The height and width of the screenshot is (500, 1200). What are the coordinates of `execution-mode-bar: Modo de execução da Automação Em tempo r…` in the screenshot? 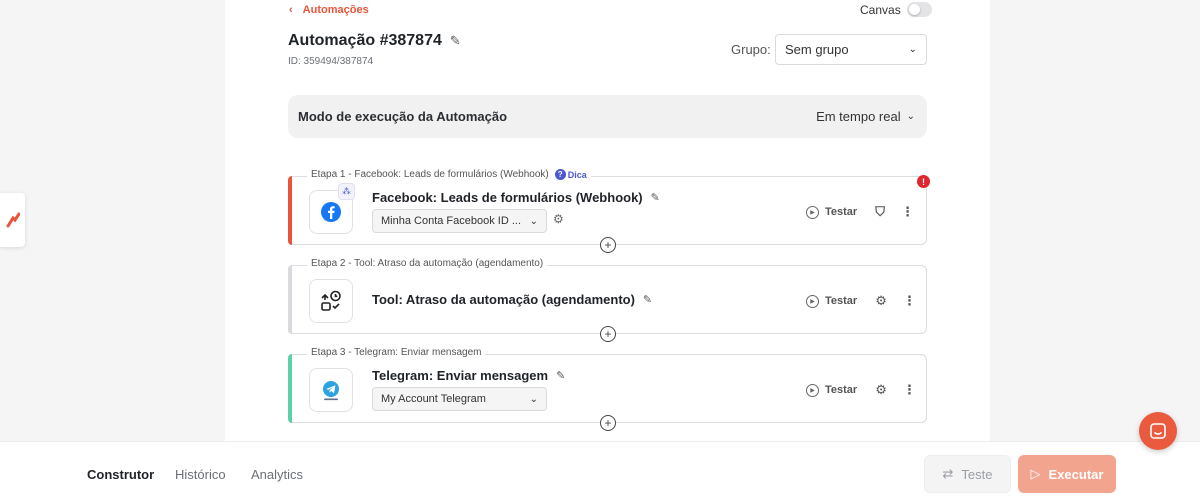 It's located at (607, 116).